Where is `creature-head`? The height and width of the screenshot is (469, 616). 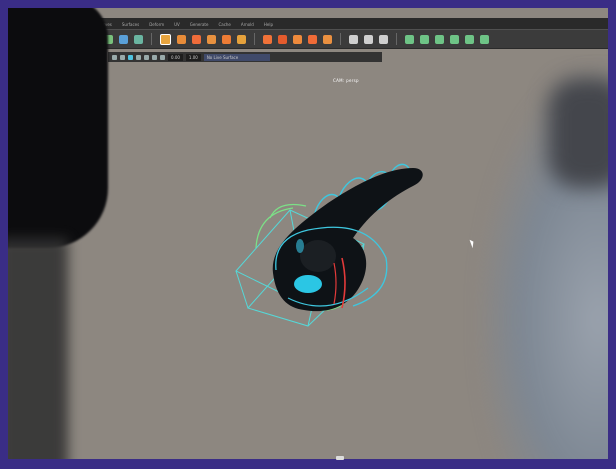
creature-head is located at coordinates (318, 256).